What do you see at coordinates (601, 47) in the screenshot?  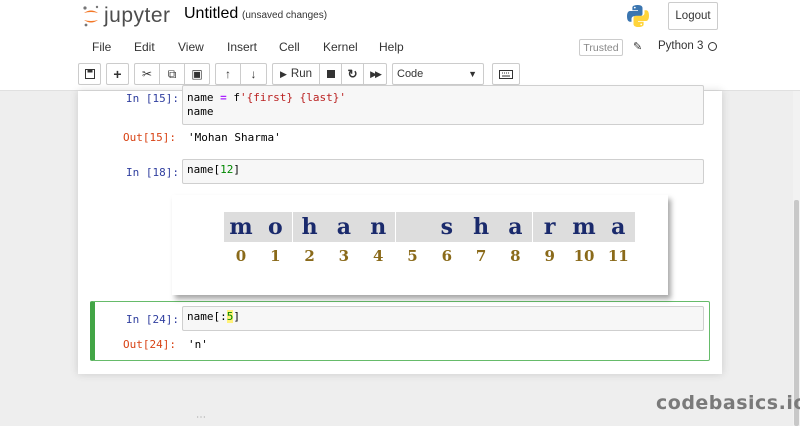 I see `trusted-badge: Trusted` at bounding box center [601, 47].